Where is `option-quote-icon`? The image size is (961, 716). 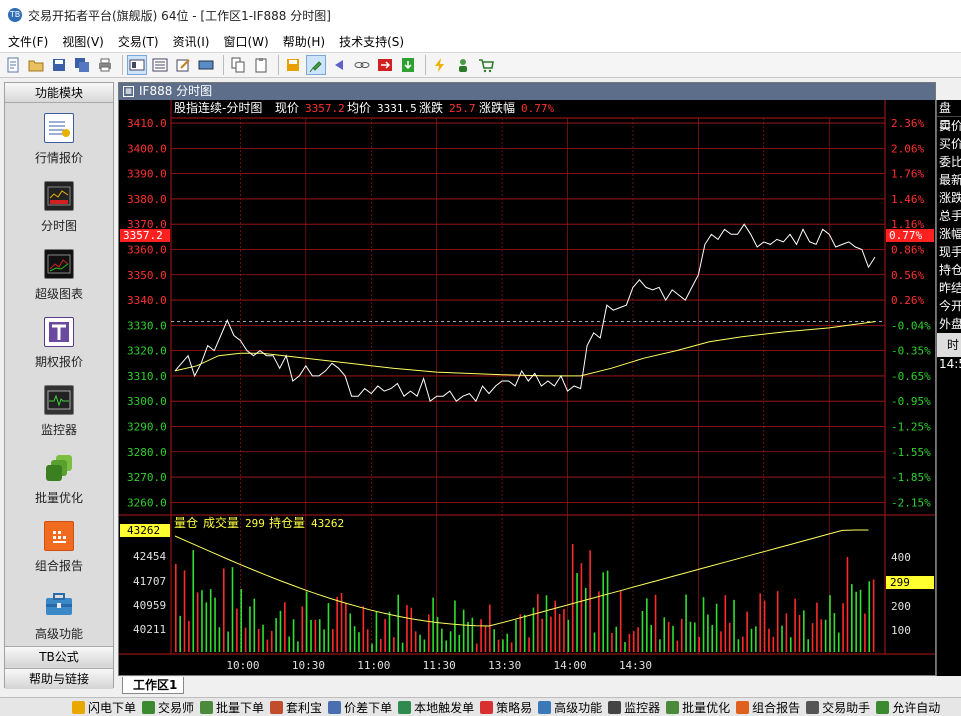
option-quote-icon is located at coordinates (59, 332).